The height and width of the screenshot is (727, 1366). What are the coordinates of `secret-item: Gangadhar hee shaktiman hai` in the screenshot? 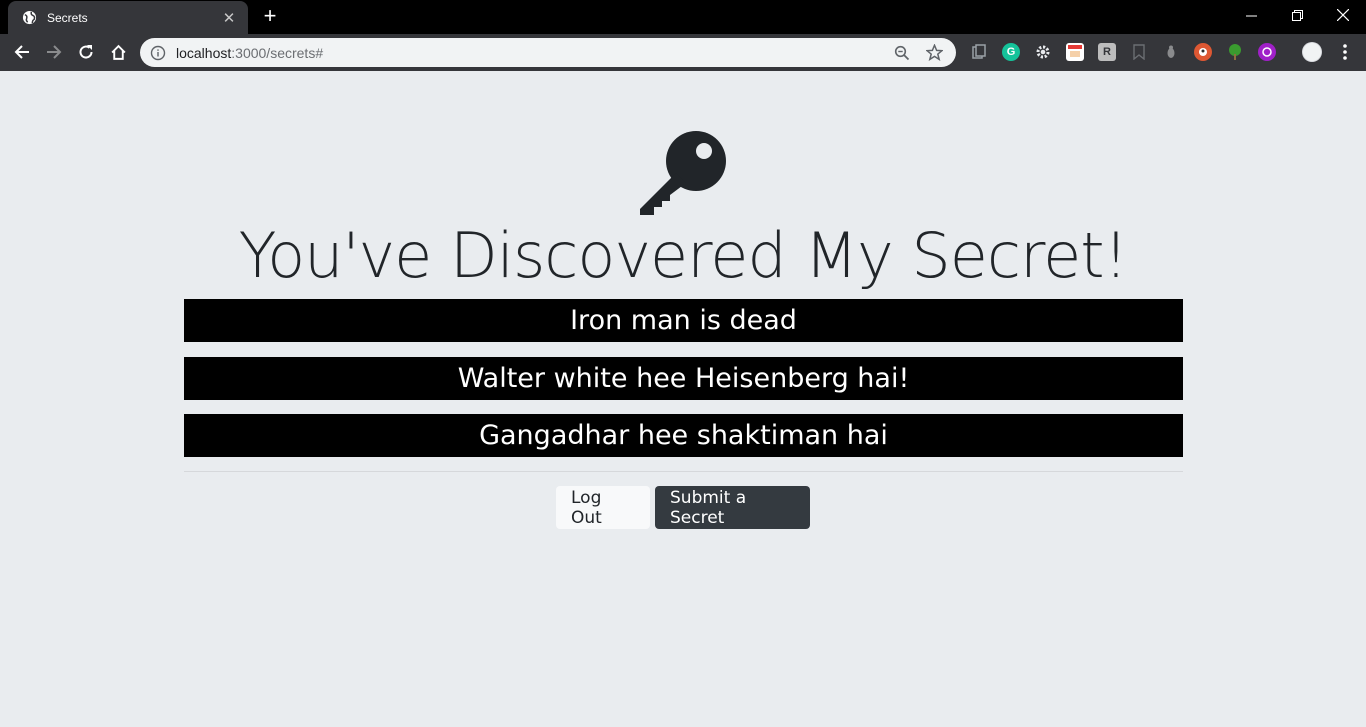 It's located at (683, 435).